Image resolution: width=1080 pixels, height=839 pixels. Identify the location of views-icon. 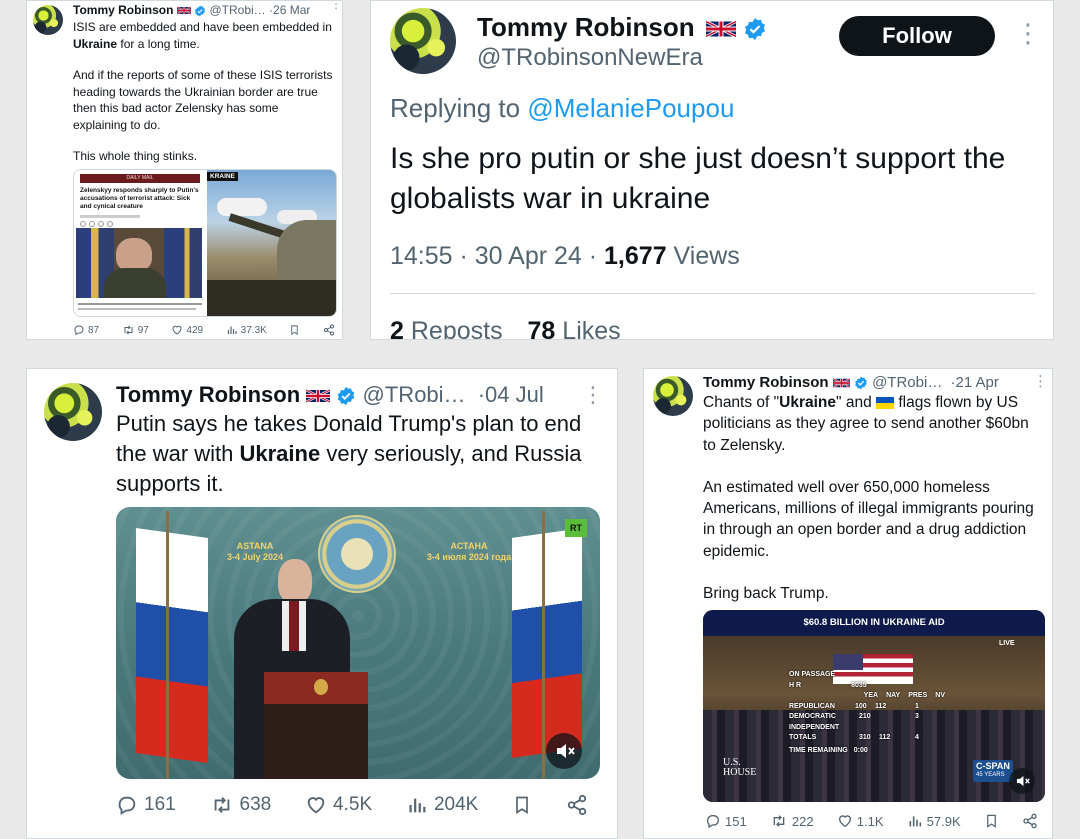
(915, 821).